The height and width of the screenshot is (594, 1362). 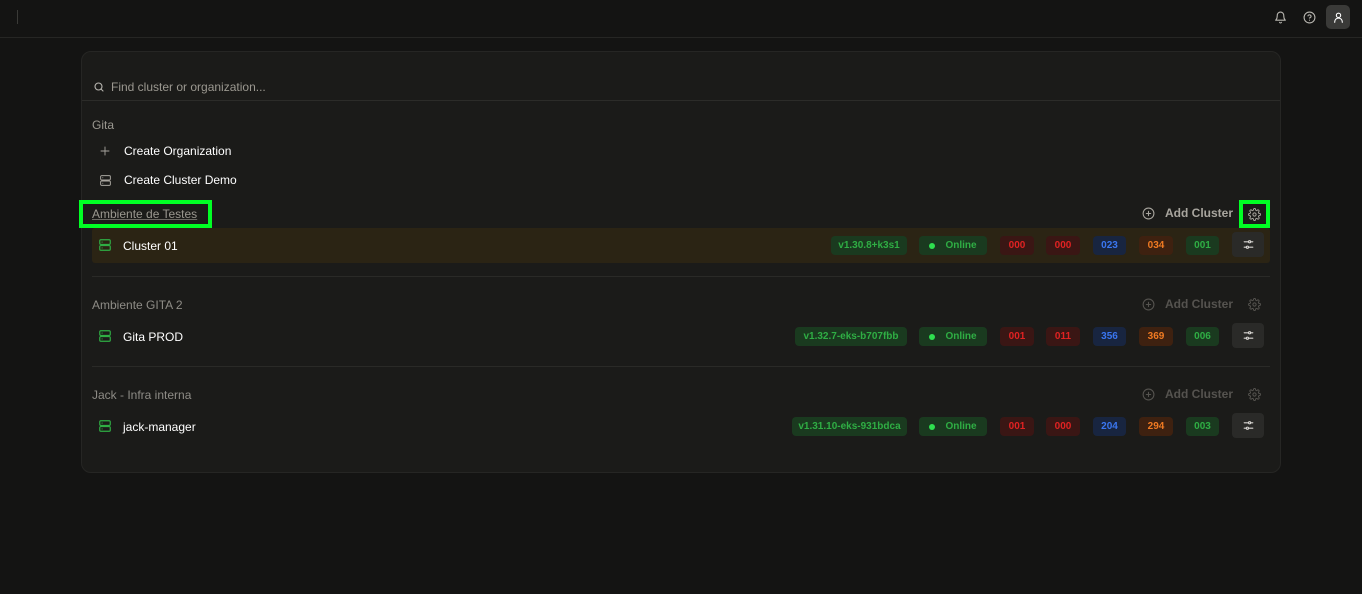 What do you see at coordinates (851, 336) in the screenshot?
I see `version-badge: v1.32.7-eks-b707fbb` at bounding box center [851, 336].